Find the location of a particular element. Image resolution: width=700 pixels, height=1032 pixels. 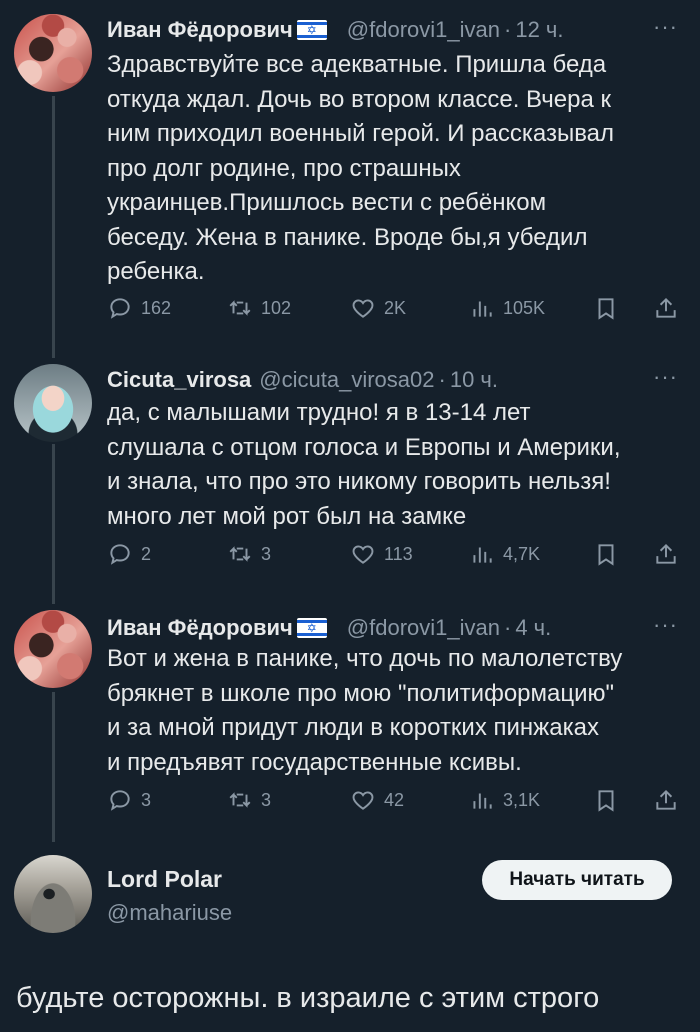

reply-button: 162 is located at coordinates (139, 308).